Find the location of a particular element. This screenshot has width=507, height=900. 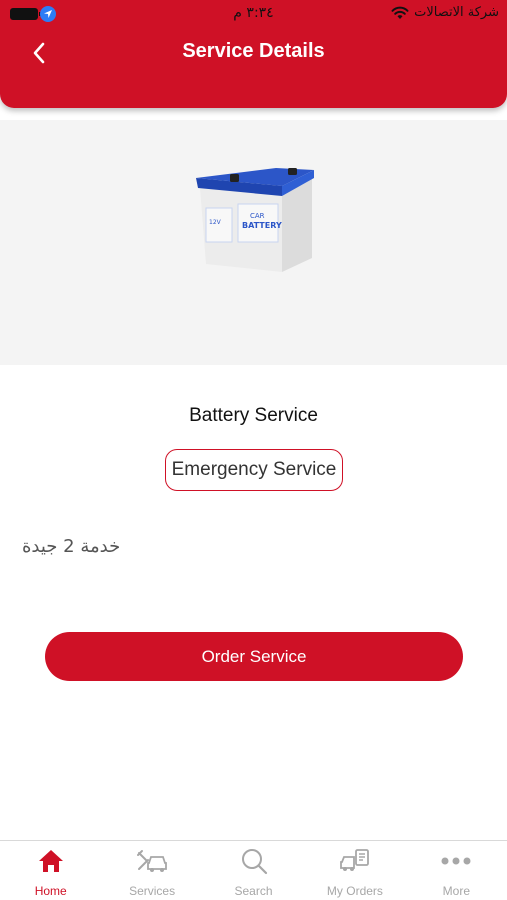

status-bar: ٣:٣٤ م شركة الاتصالات is located at coordinates (253, 14).